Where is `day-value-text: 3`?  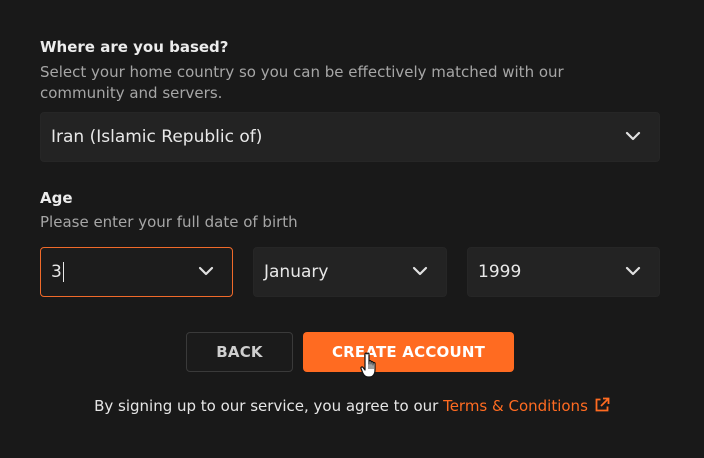
day-value-text: 3 is located at coordinates (56, 272).